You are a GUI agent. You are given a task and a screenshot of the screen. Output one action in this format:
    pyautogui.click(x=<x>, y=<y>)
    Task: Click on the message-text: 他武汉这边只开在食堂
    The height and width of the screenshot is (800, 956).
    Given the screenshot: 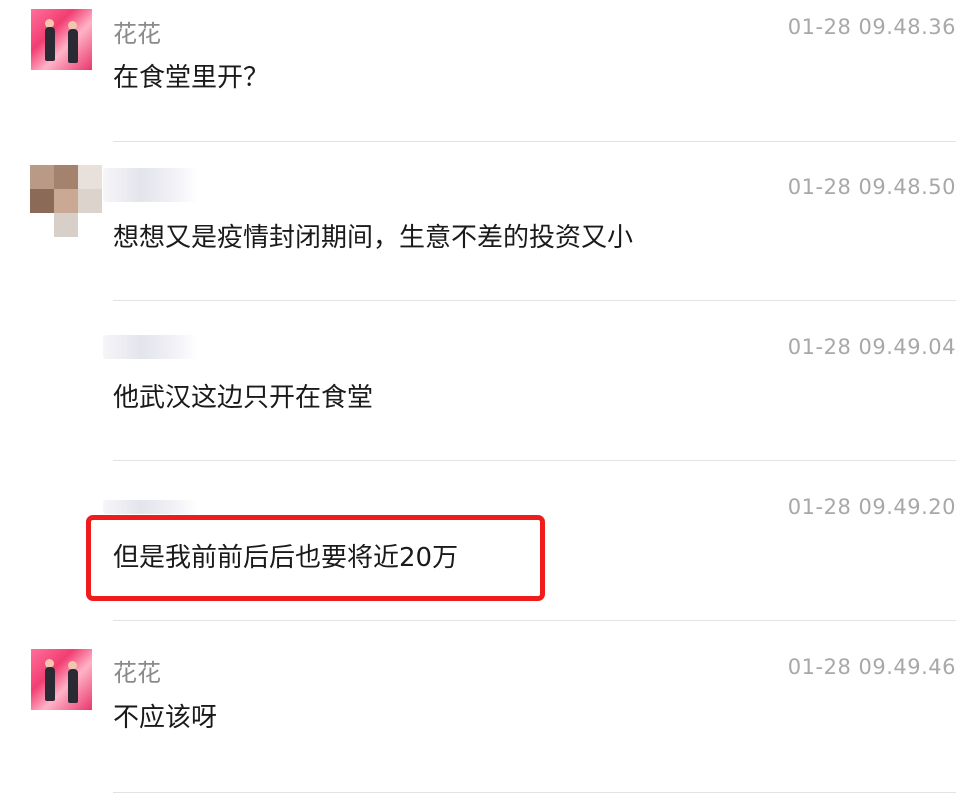 What is the action you would take?
    pyautogui.click(x=243, y=398)
    